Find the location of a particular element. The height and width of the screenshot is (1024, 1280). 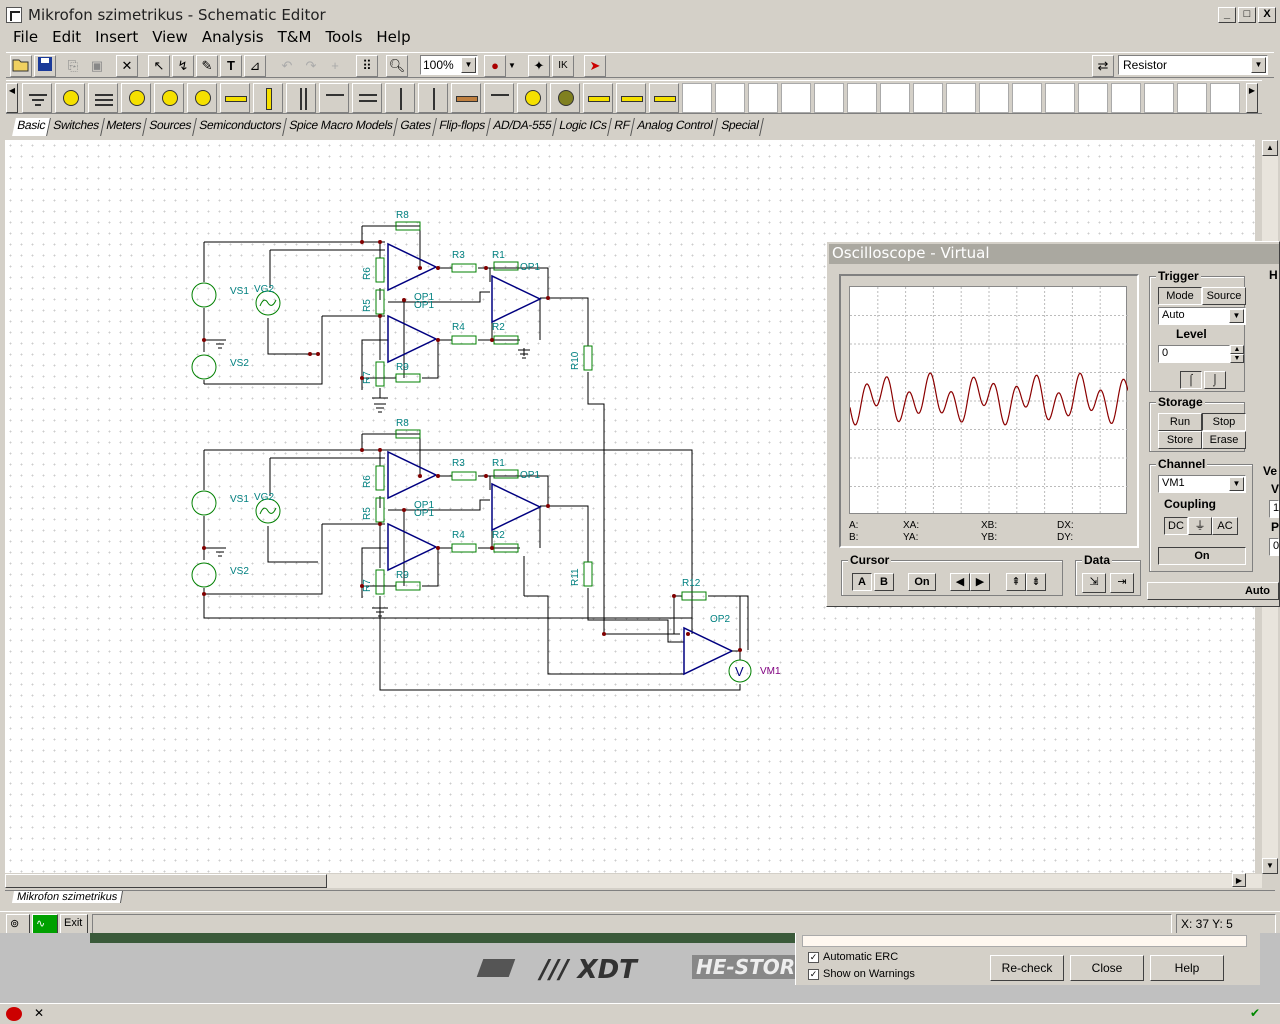

transformer-icon is located at coordinates (400, 98).